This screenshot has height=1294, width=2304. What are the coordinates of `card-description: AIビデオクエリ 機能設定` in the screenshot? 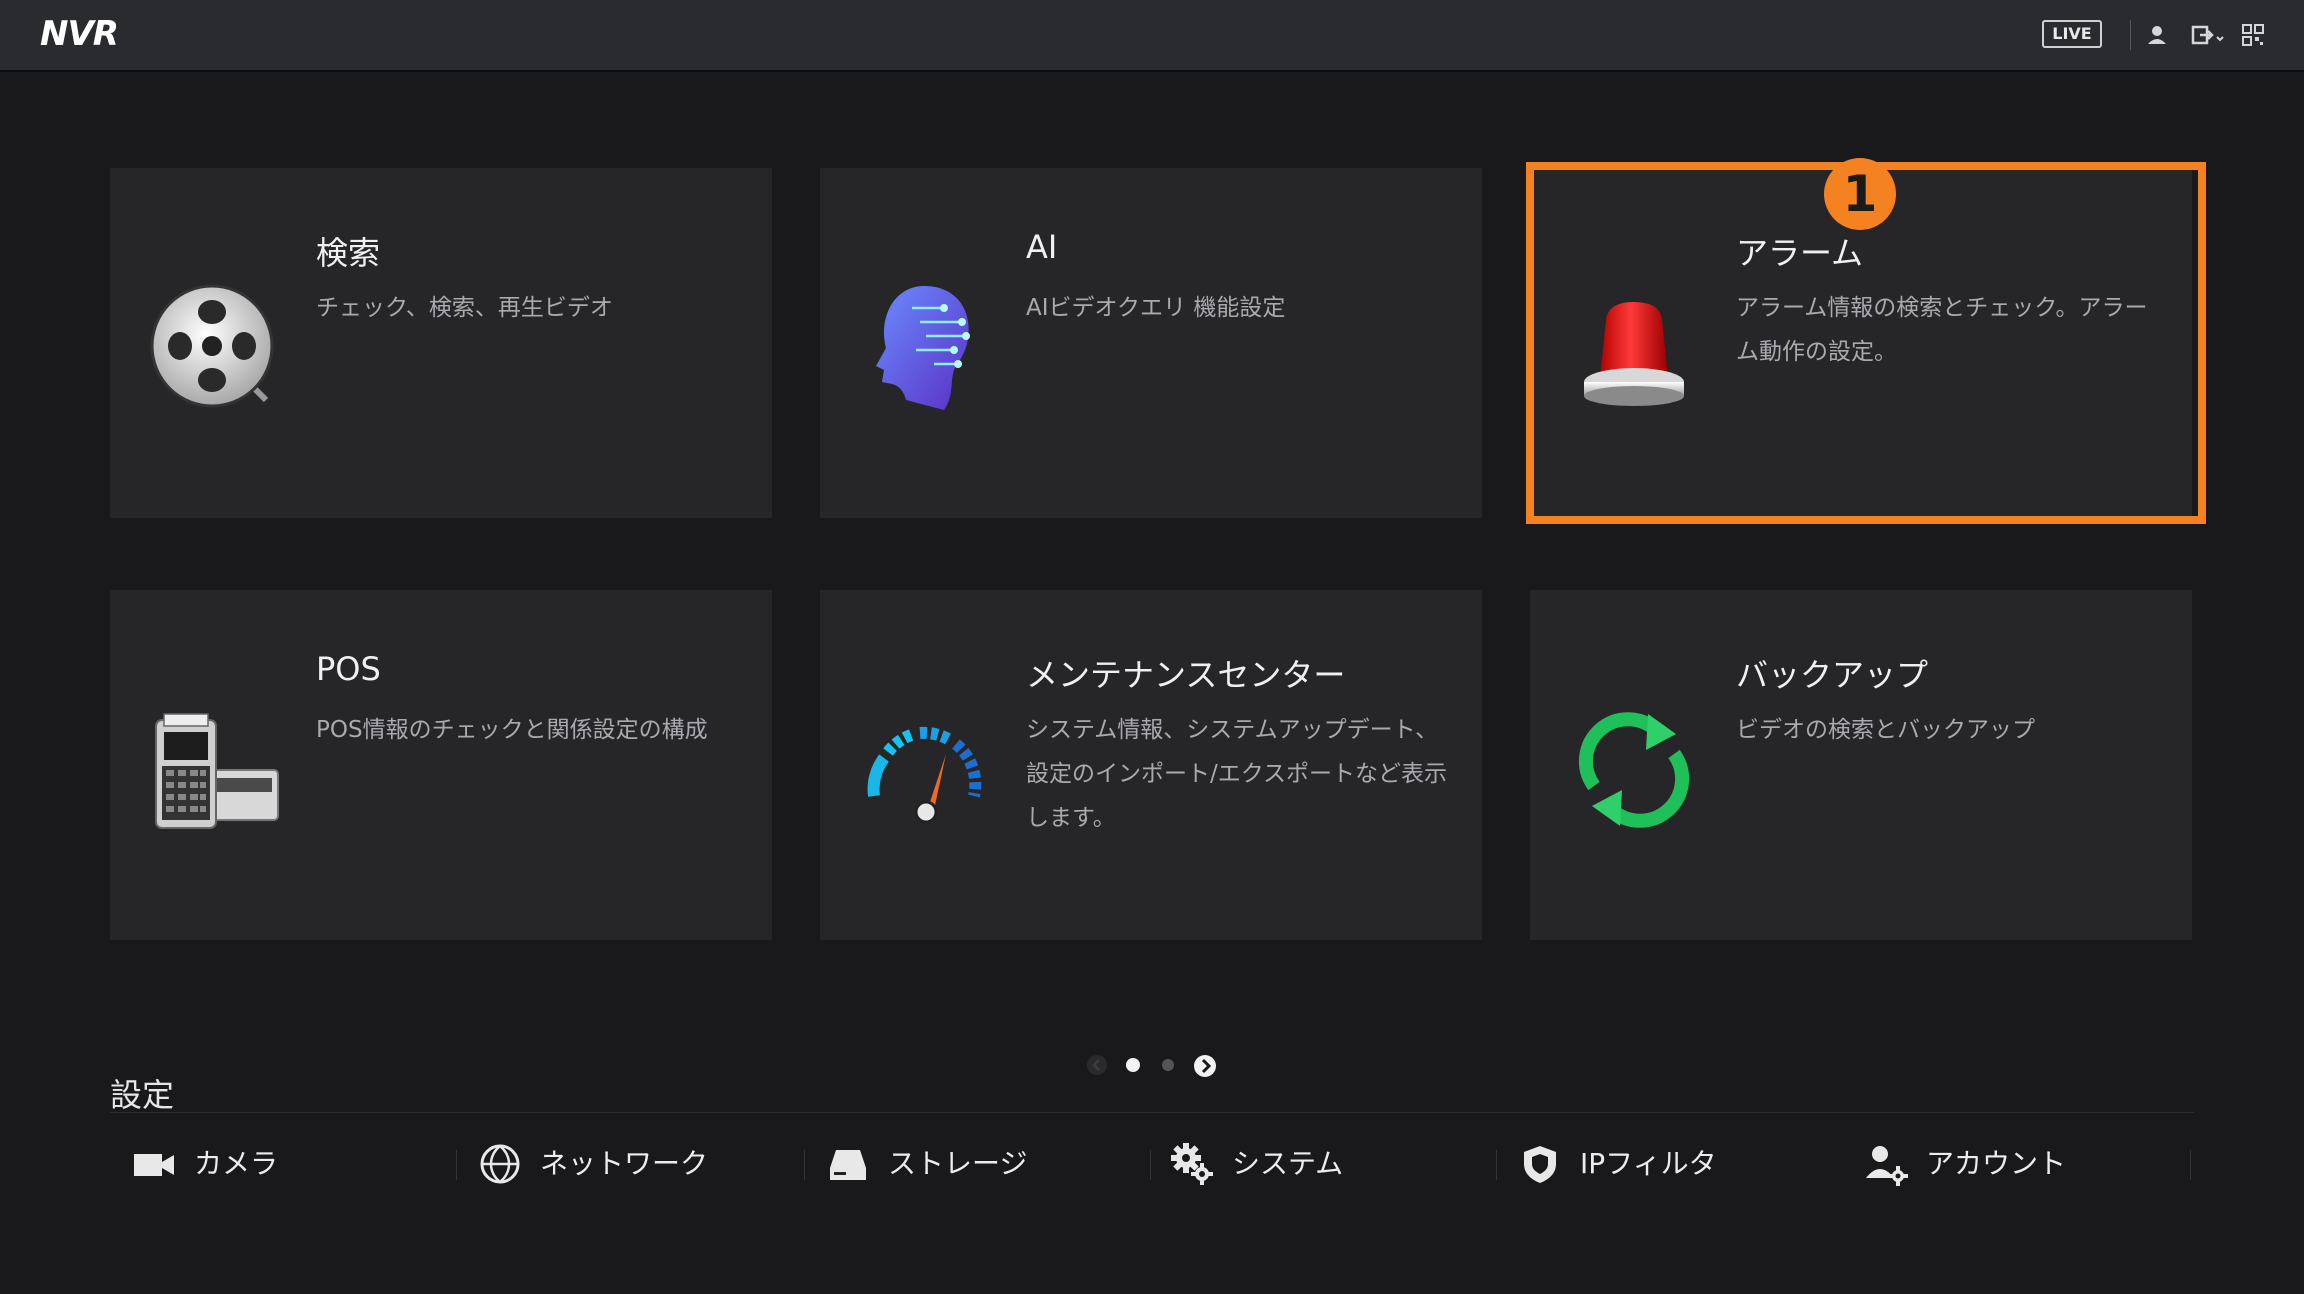 It's located at (1156, 308).